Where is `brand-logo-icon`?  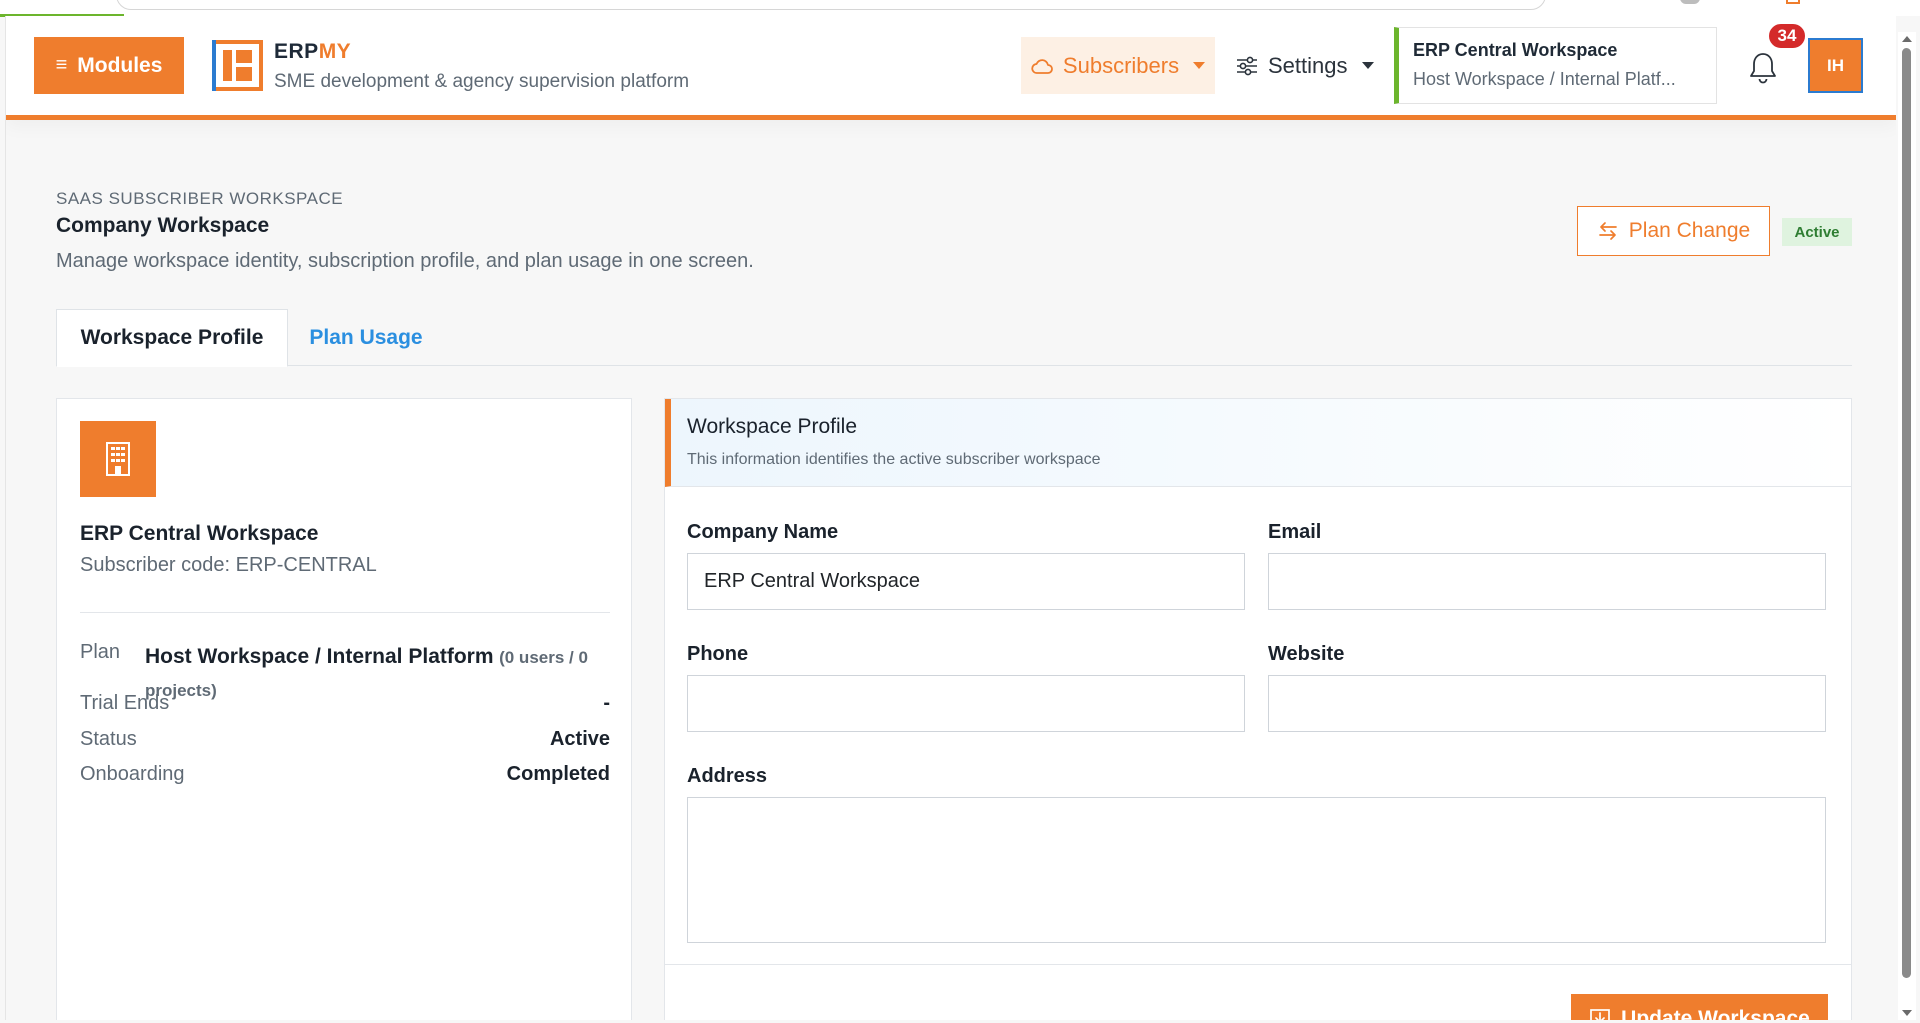 brand-logo-icon is located at coordinates (237, 65).